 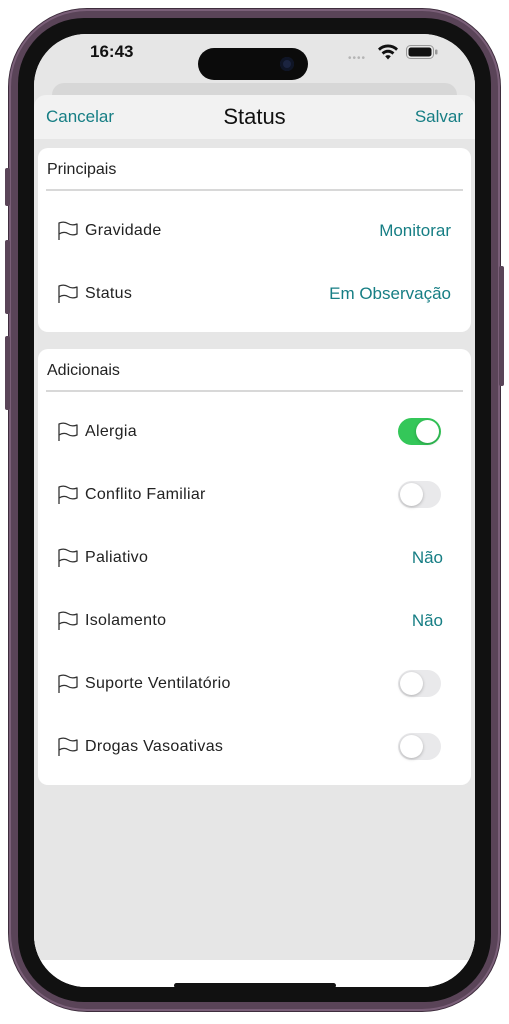 What do you see at coordinates (109, 293) in the screenshot?
I see `row-label: Status` at bounding box center [109, 293].